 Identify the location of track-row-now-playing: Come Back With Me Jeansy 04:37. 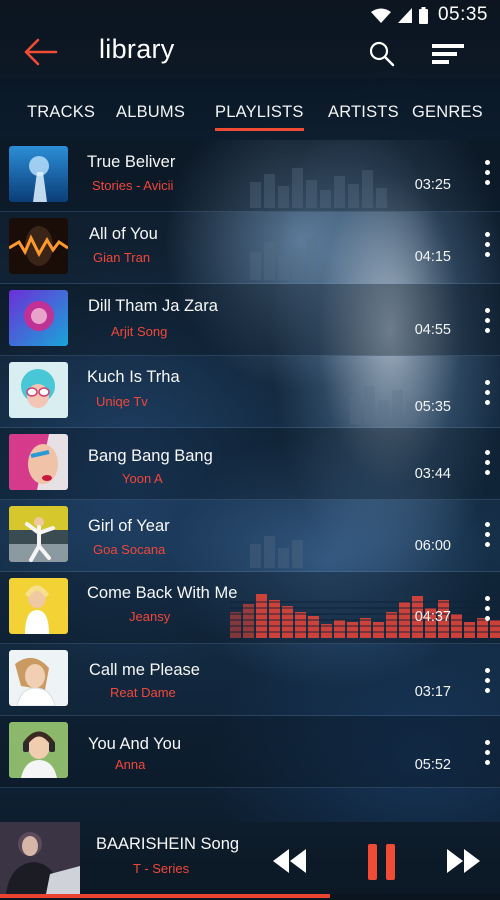
(250, 608).